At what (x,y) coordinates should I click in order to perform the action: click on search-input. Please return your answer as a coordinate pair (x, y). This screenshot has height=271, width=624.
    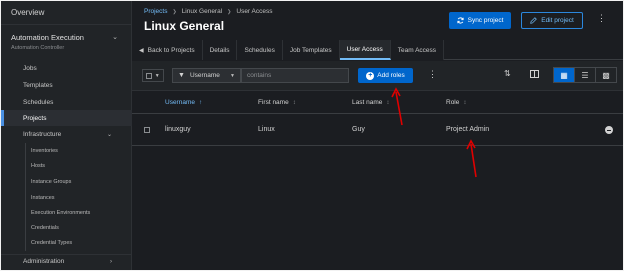
    Looking at the image, I should click on (295, 75).